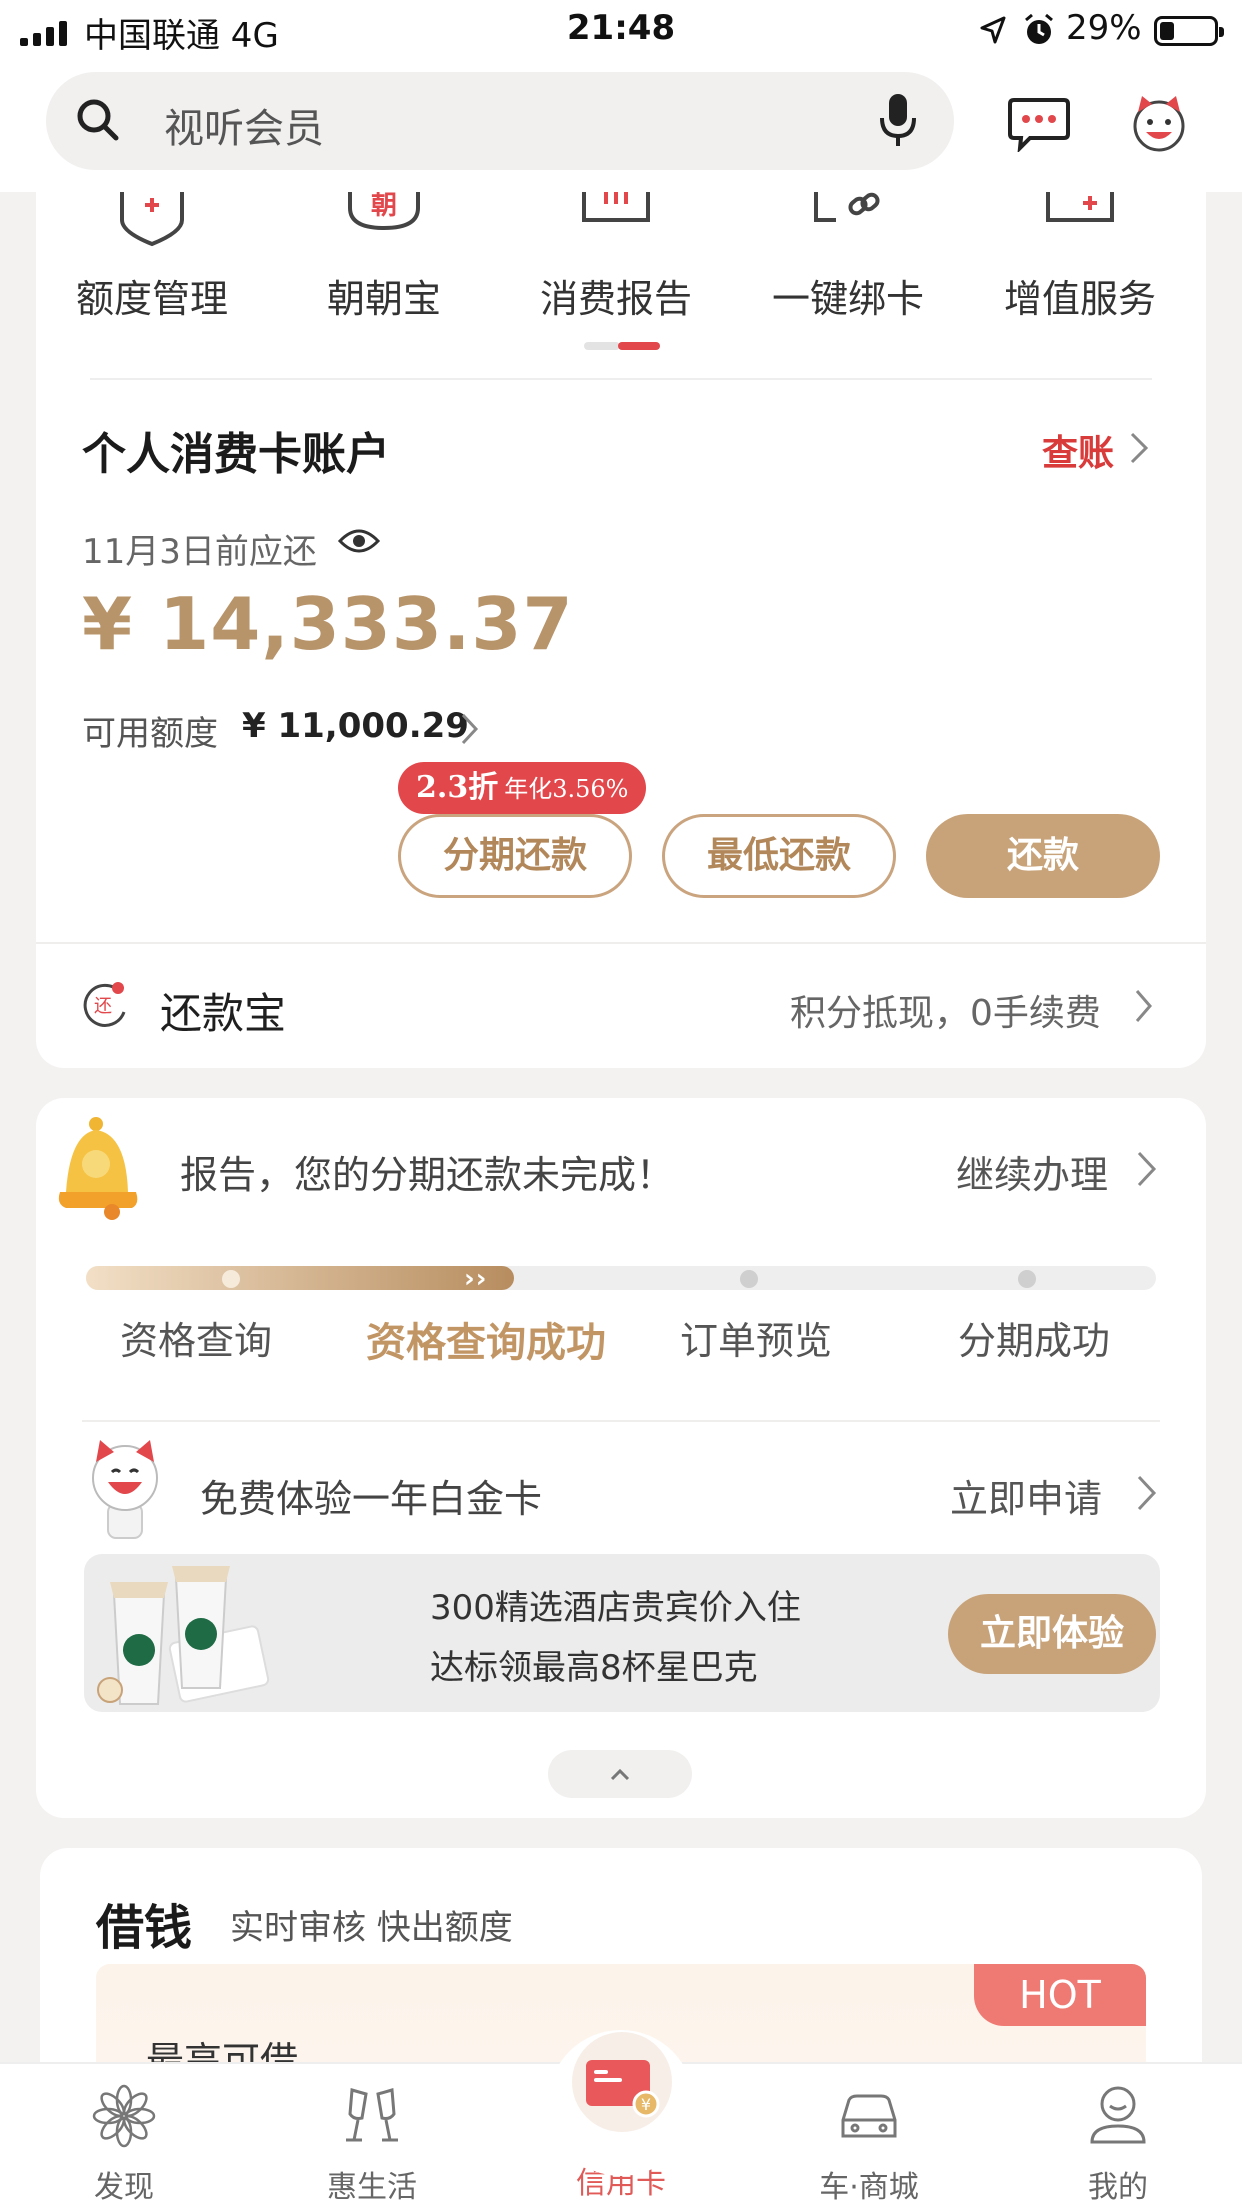  Describe the element at coordinates (1039, 124) in the screenshot. I see `message-icon` at that location.